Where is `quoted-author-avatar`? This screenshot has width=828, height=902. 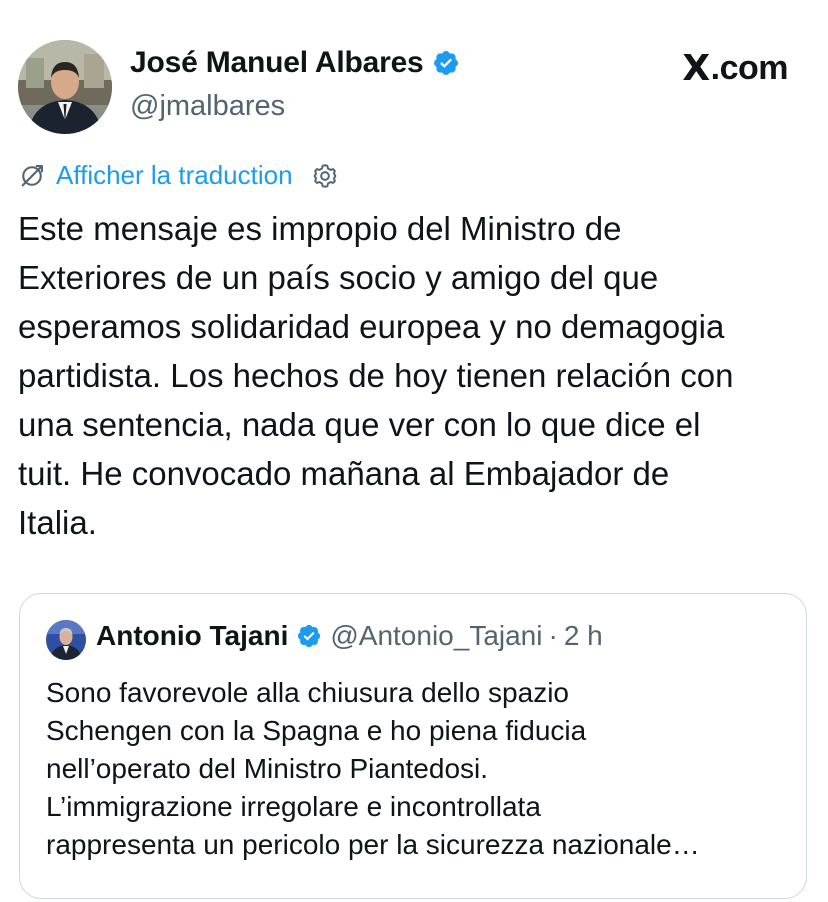 quoted-author-avatar is located at coordinates (66, 640).